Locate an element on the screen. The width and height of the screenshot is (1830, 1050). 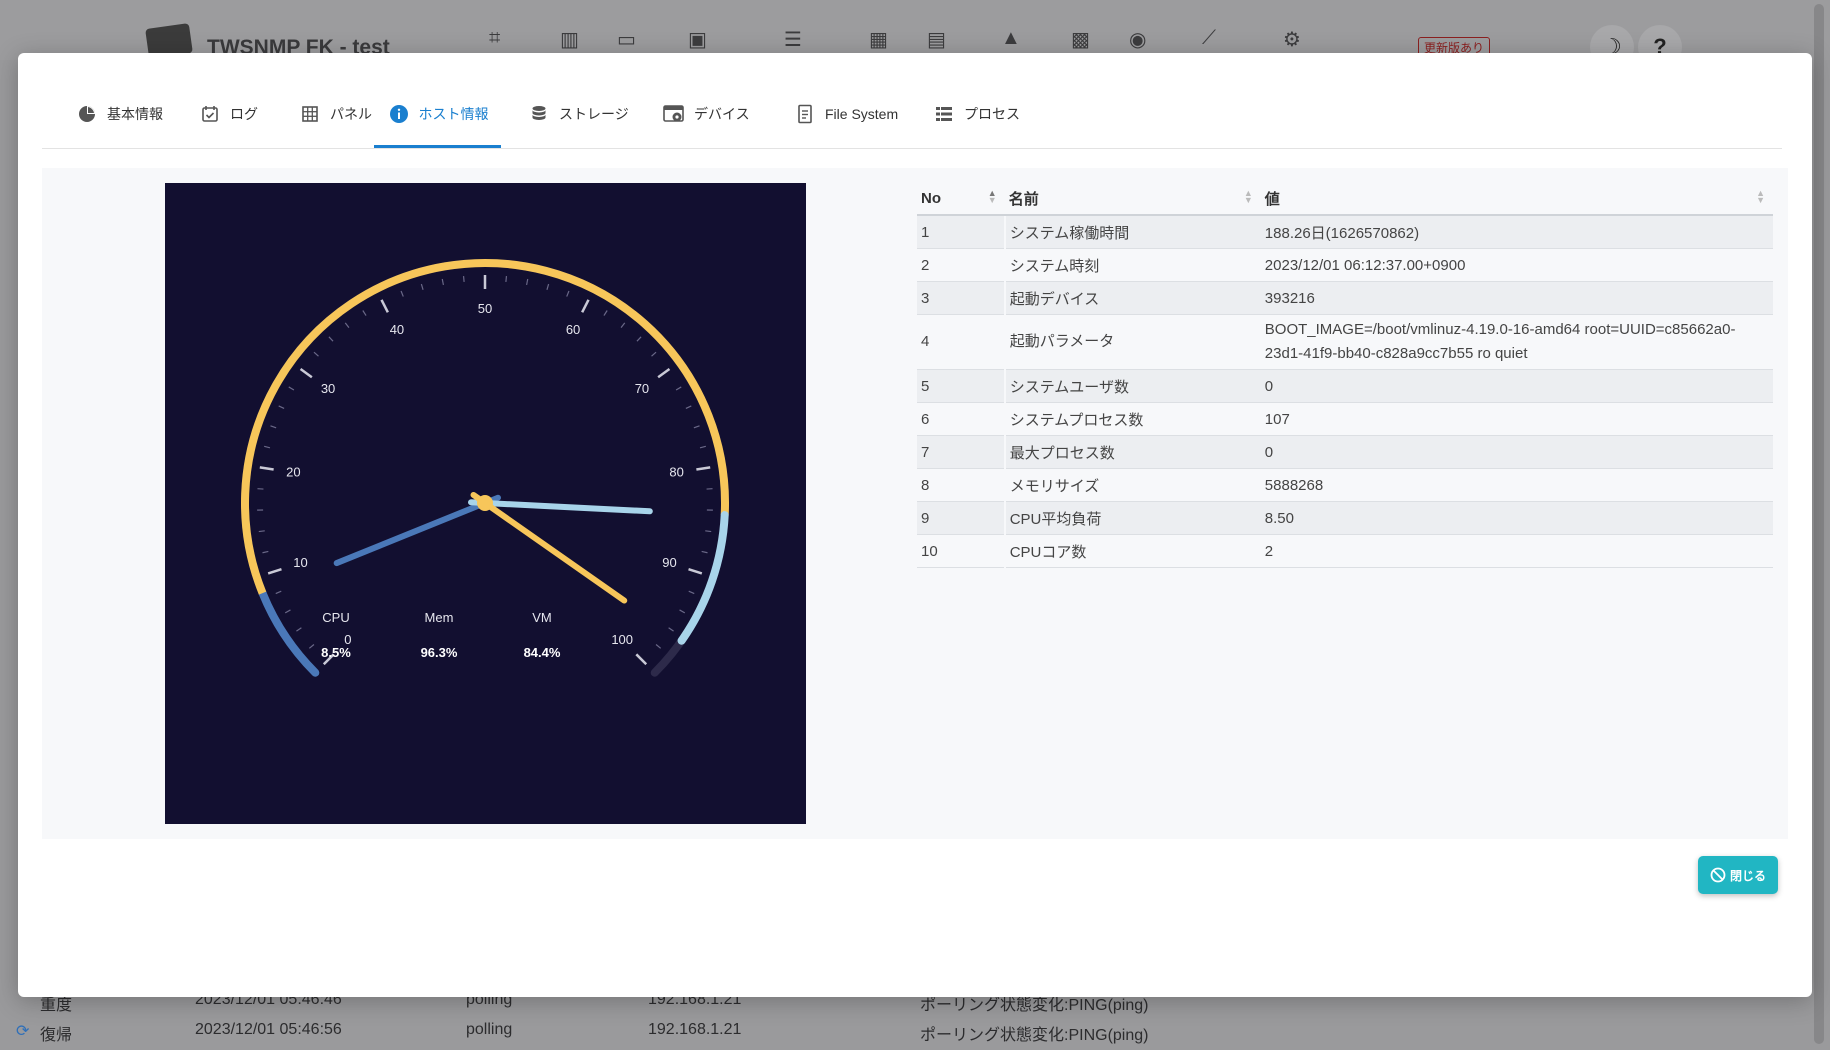
log-state: 復帰 is located at coordinates (56, 1035).